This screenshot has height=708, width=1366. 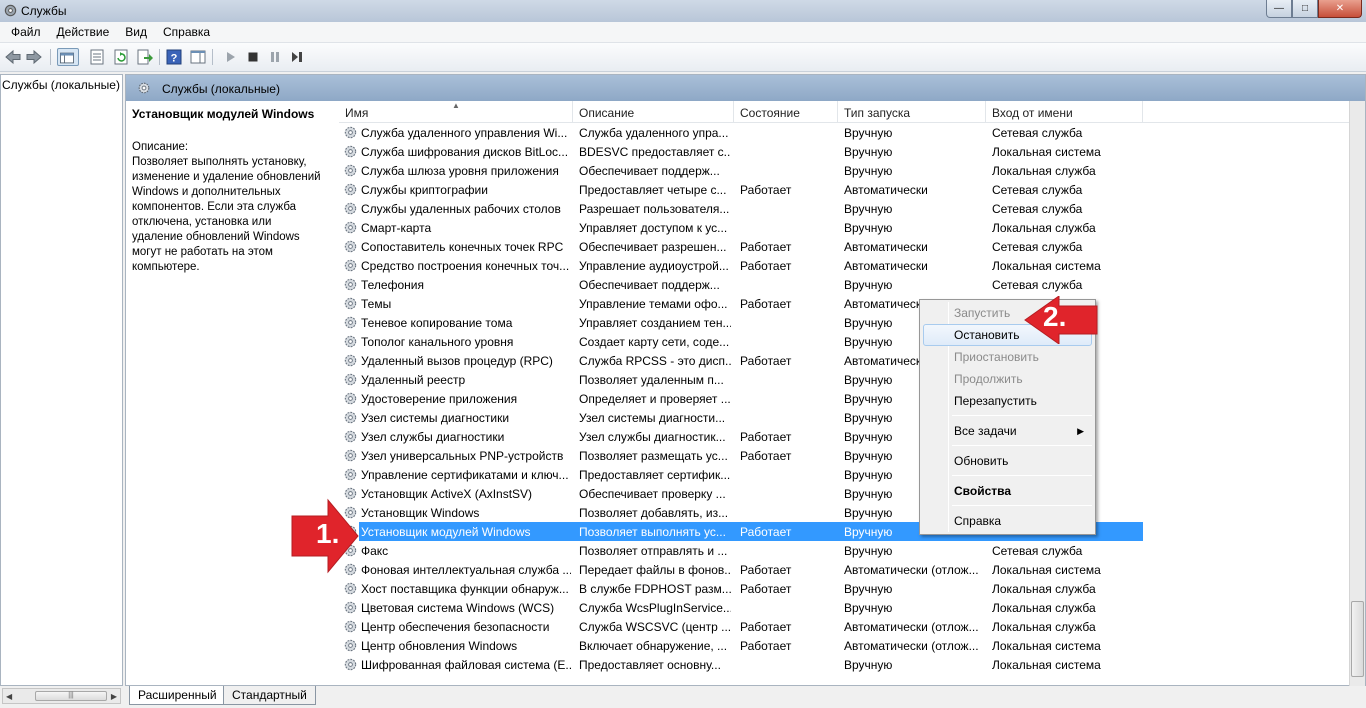 What do you see at coordinates (1007, 521) in the screenshot?
I see `menu-item-help: Справка` at bounding box center [1007, 521].